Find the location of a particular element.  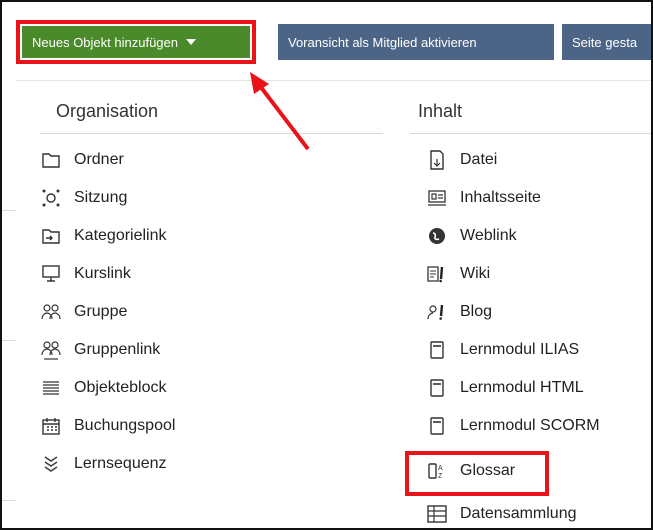

annotation-arrow is located at coordinates (280, 111).